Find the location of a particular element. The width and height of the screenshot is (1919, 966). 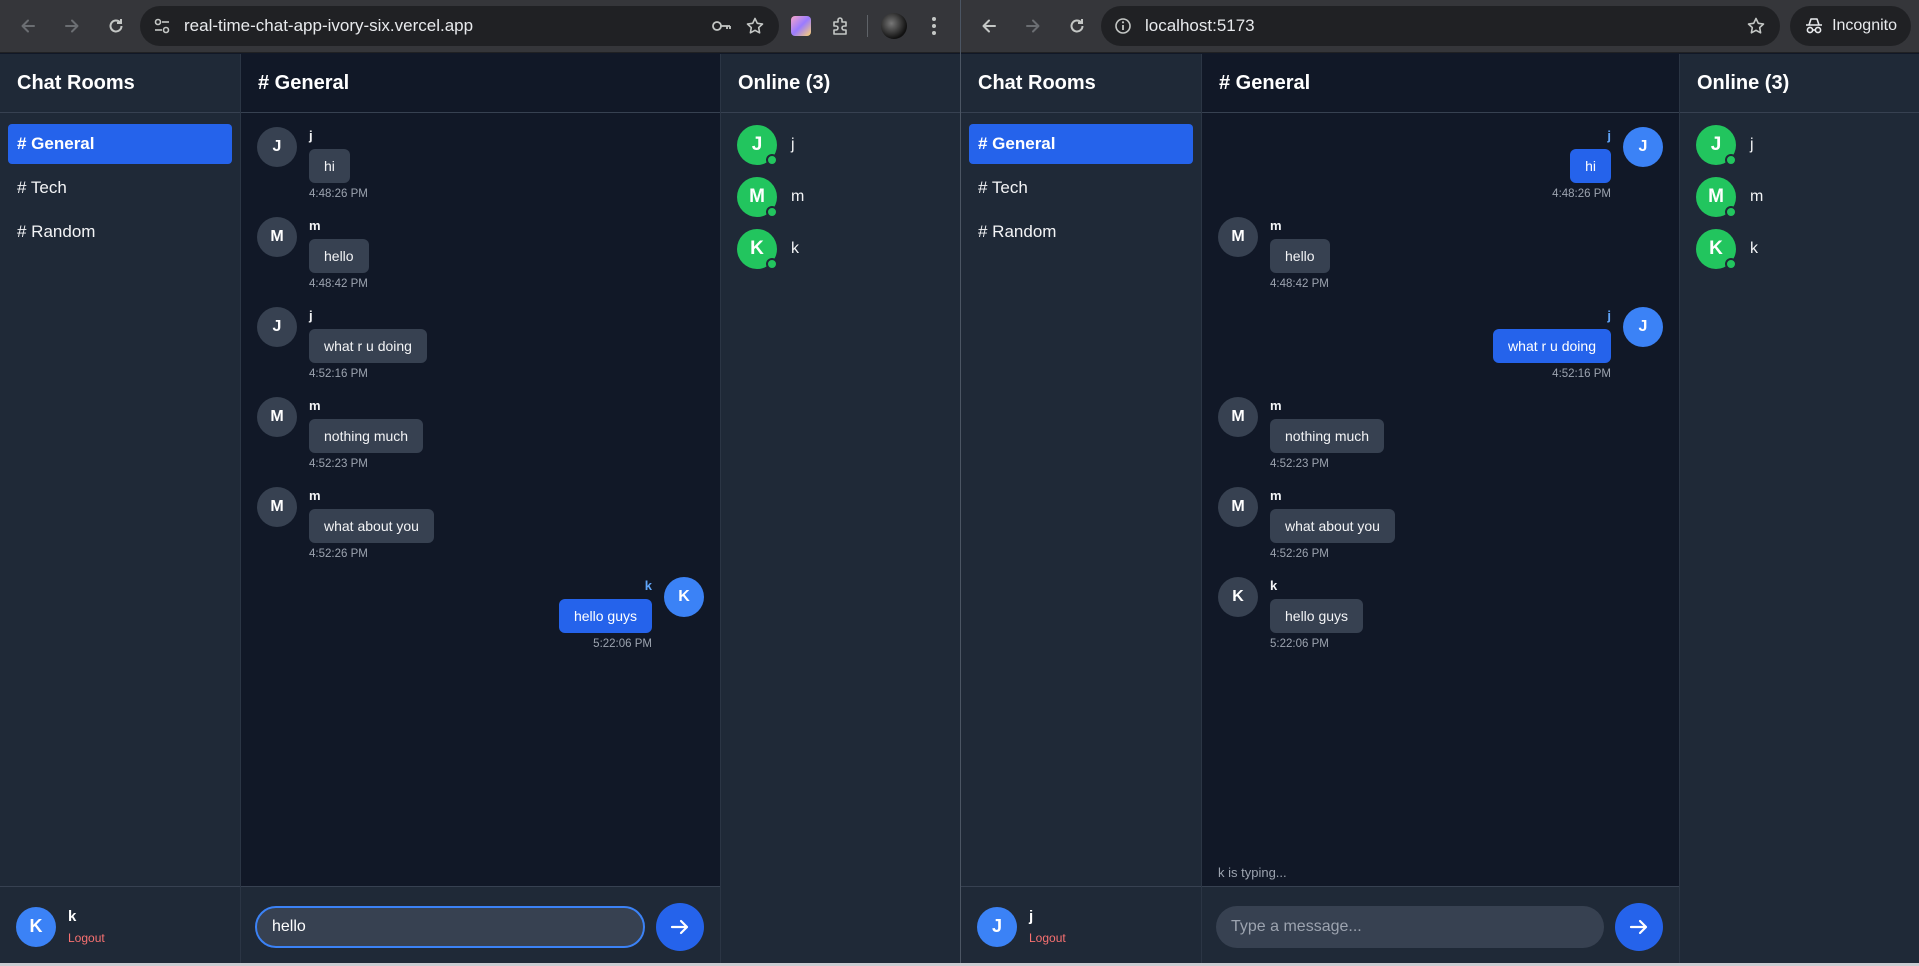

message-bubble: what r u doing is located at coordinates (368, 346).